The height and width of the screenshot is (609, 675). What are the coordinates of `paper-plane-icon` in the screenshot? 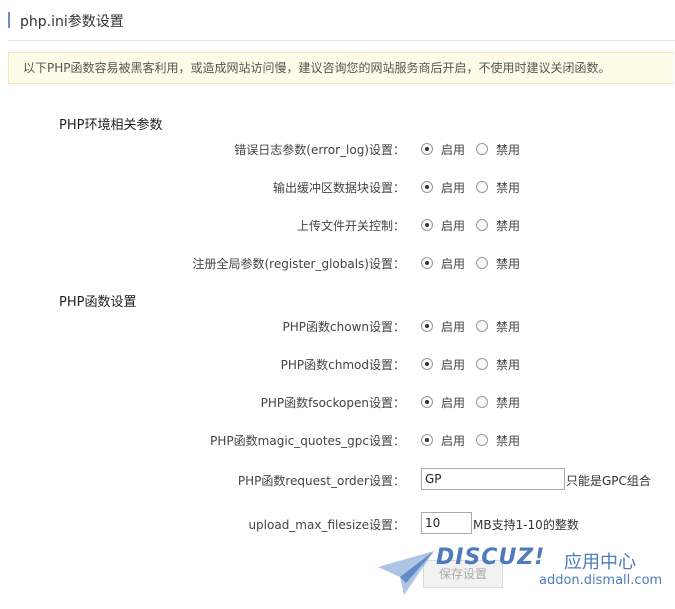 It's located at (406, 573).